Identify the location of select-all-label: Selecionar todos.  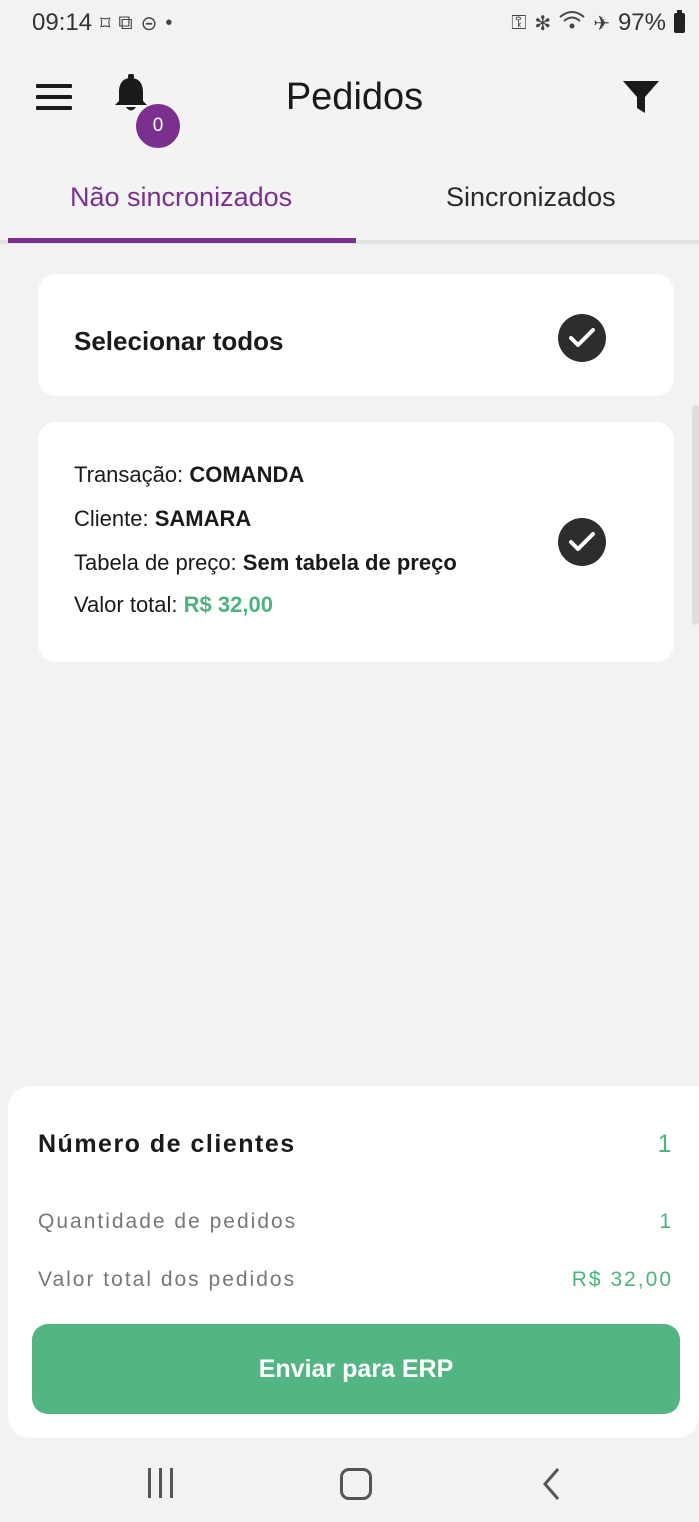
(179, 341).